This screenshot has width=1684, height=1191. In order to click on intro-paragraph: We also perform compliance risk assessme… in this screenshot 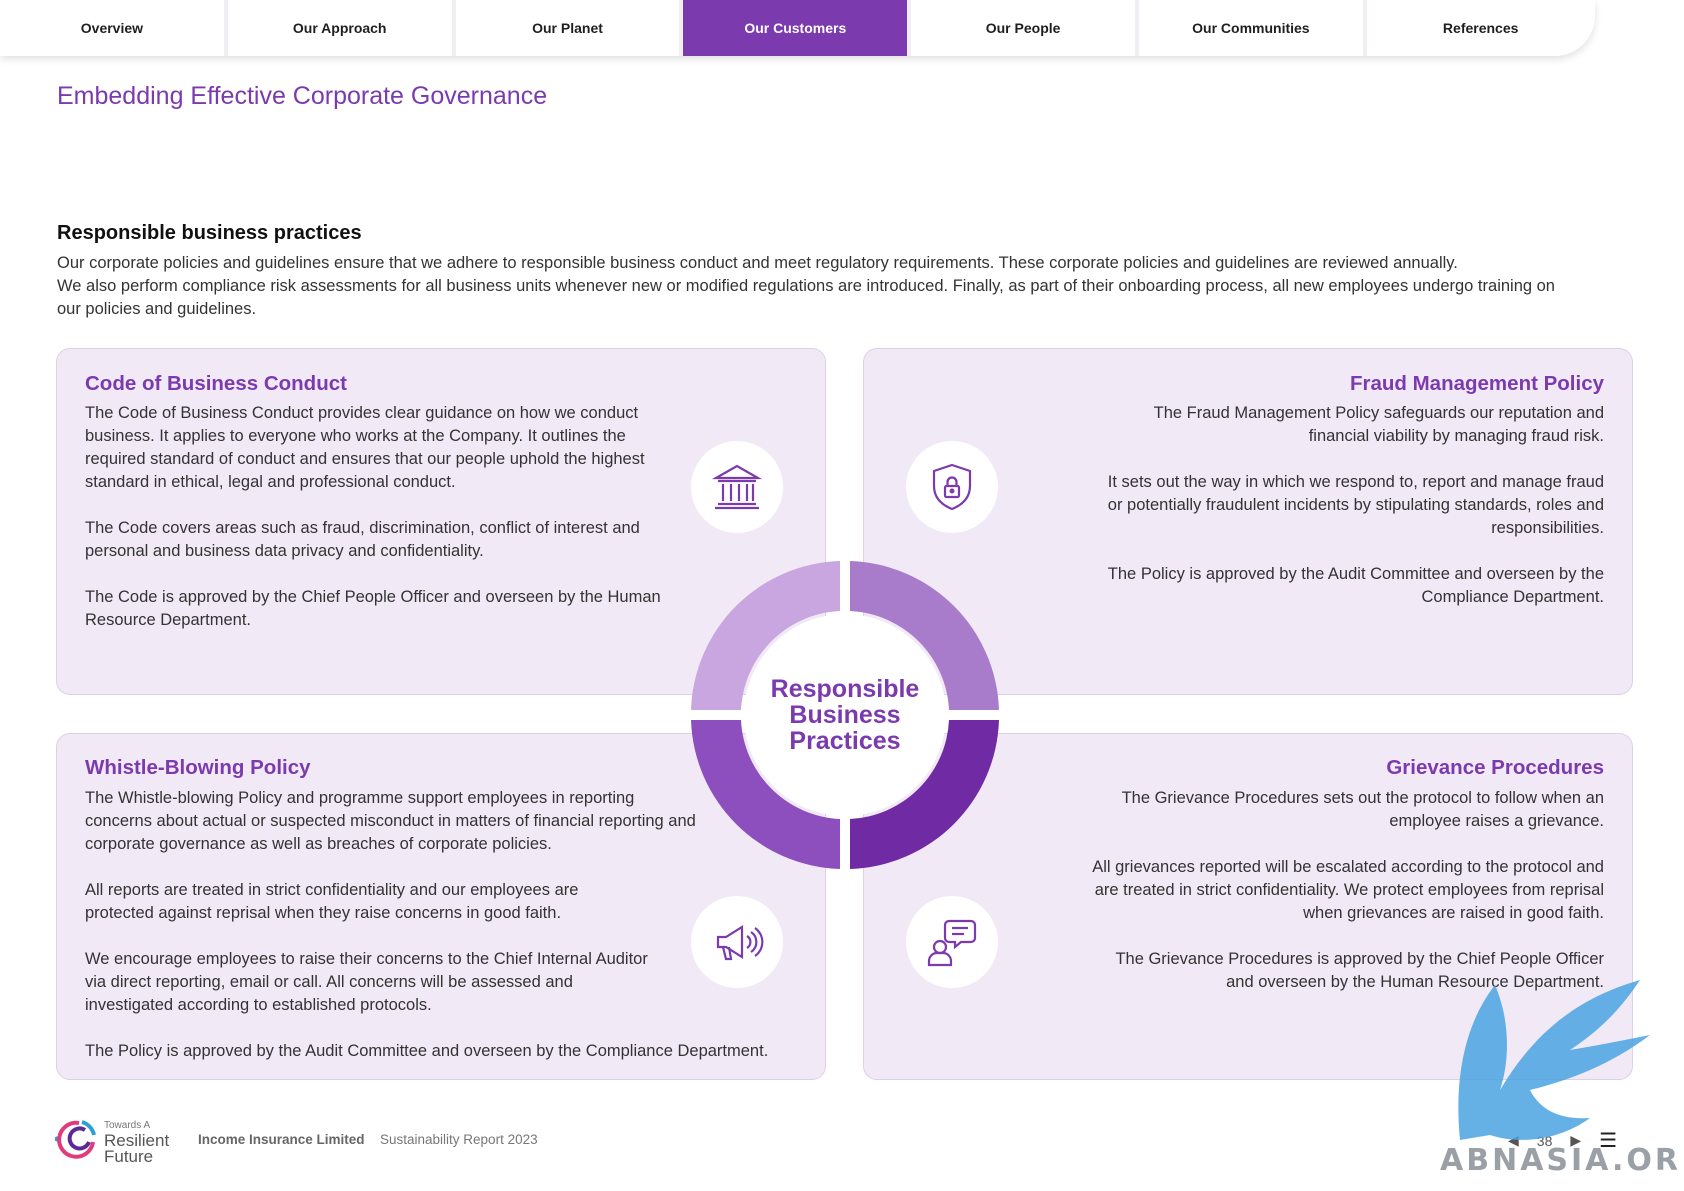, I will do `click(806, 297)`.